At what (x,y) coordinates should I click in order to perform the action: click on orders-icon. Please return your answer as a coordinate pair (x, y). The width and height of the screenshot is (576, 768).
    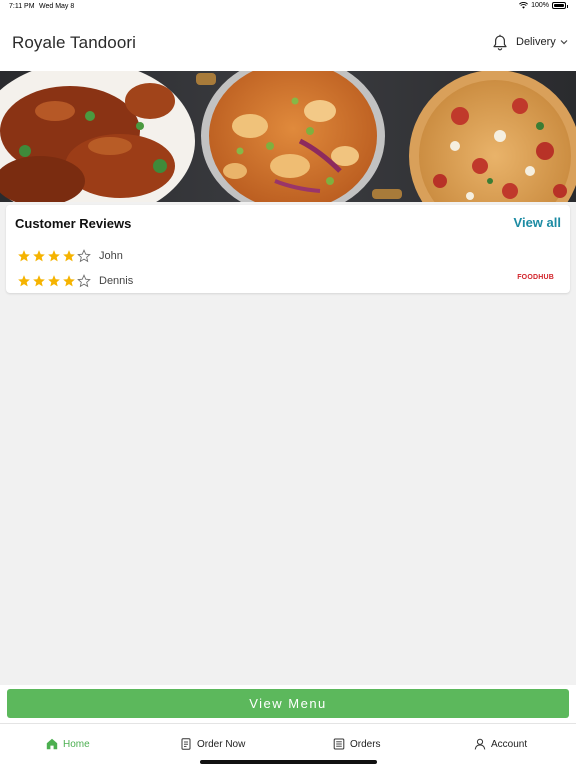
    Looking at the image, I should click on (339, 744).